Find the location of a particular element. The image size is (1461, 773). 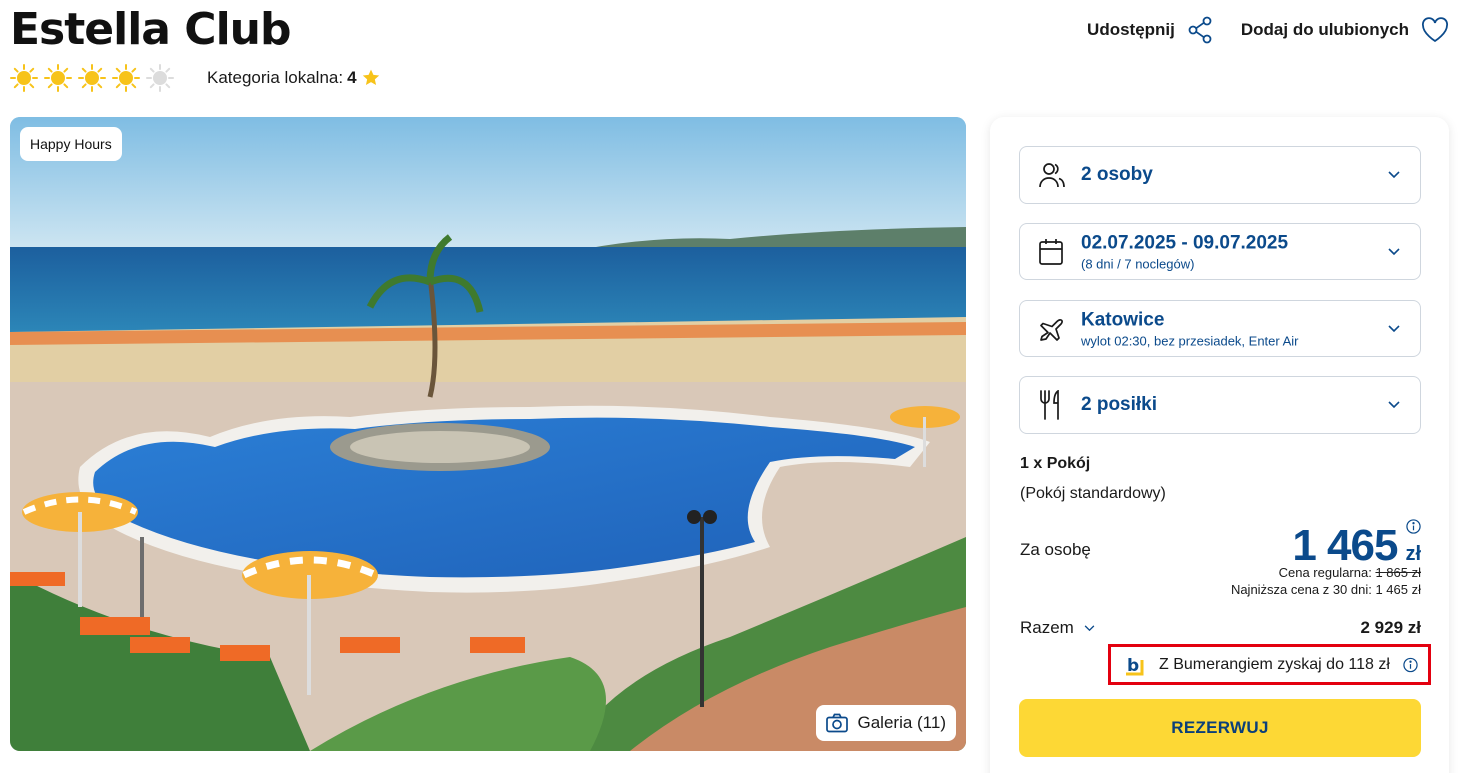

local-category-value: 4 is located at coordinates (352, 77).